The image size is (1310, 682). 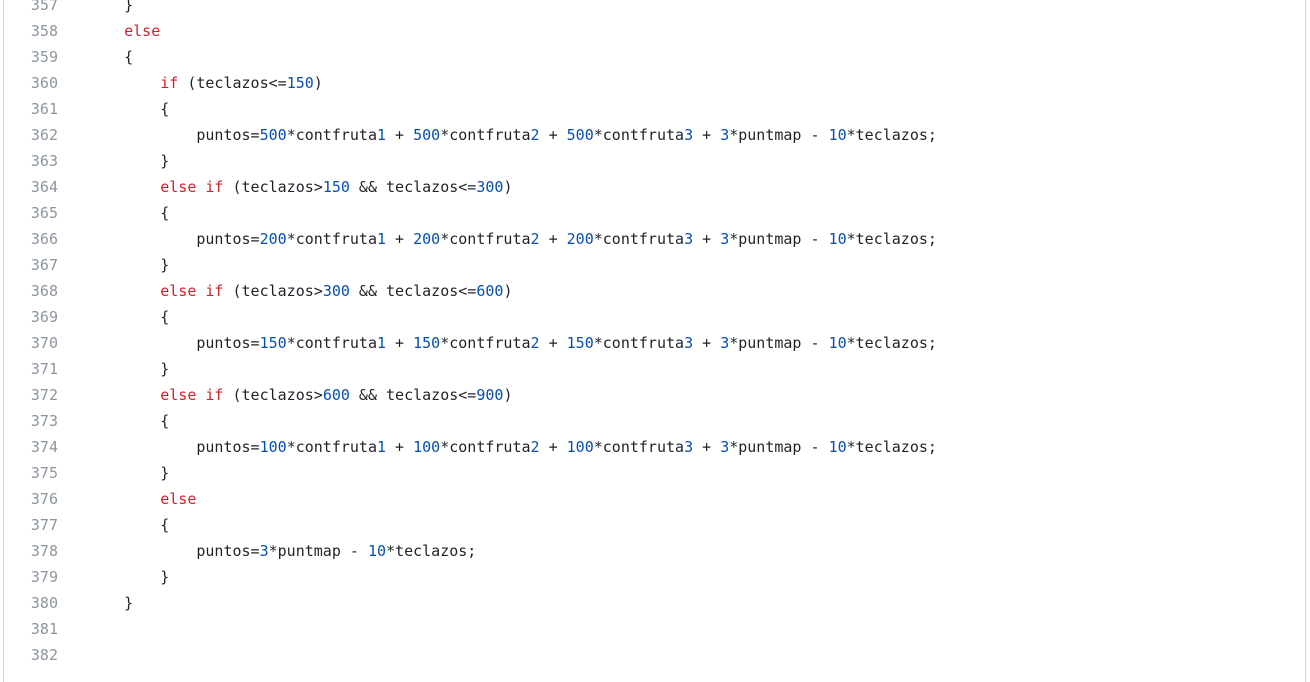 What do you see at coordinates (31, 369) in the screenshot?
I see `line-number: 371` at bounding box center [31, 369].